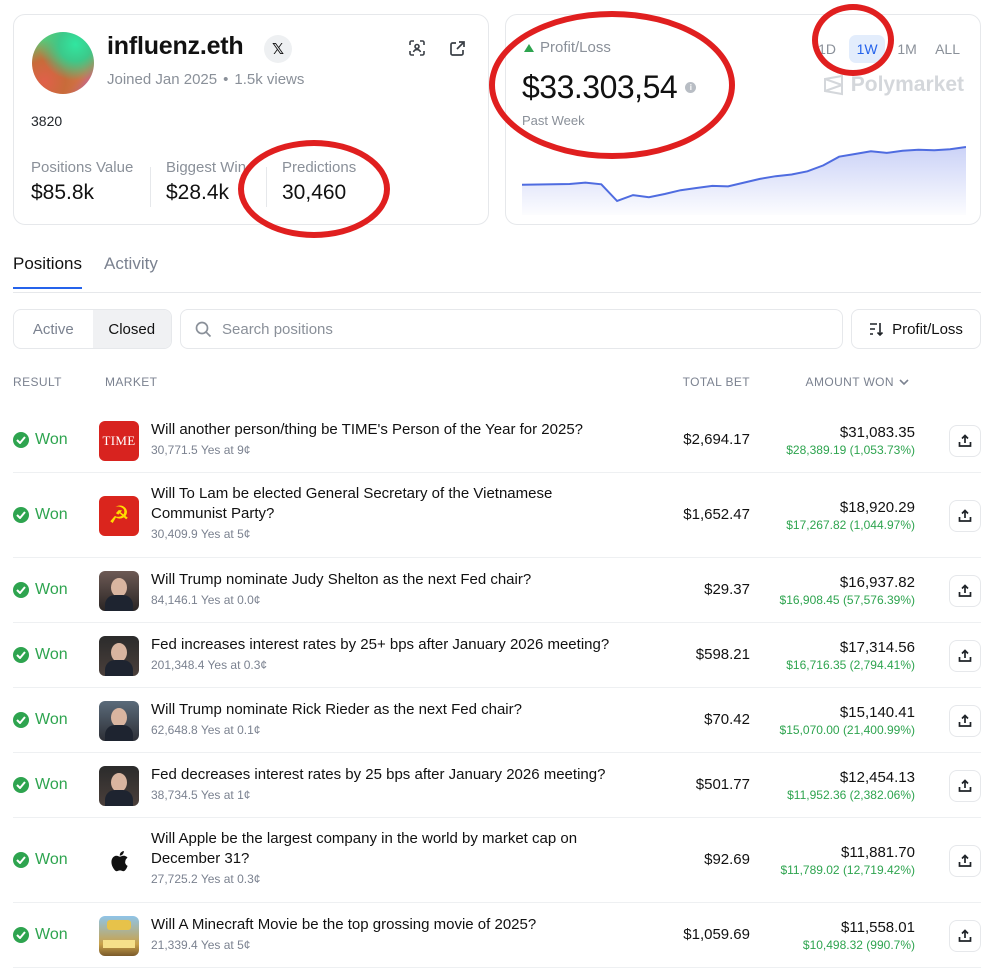 This screenshot has height=968, width=995. Describe the element at coordinates (201, 795) in the screenshot. I see `market-position: 38,734.5 Yes at 1¢` at that location.